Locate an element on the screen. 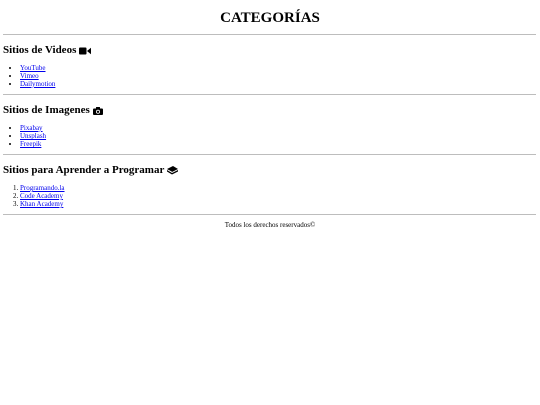 Image resolution: width=540 pixels, height=405 pixels. link-code-academy: Code Academy is located at coordinates (41, 196).